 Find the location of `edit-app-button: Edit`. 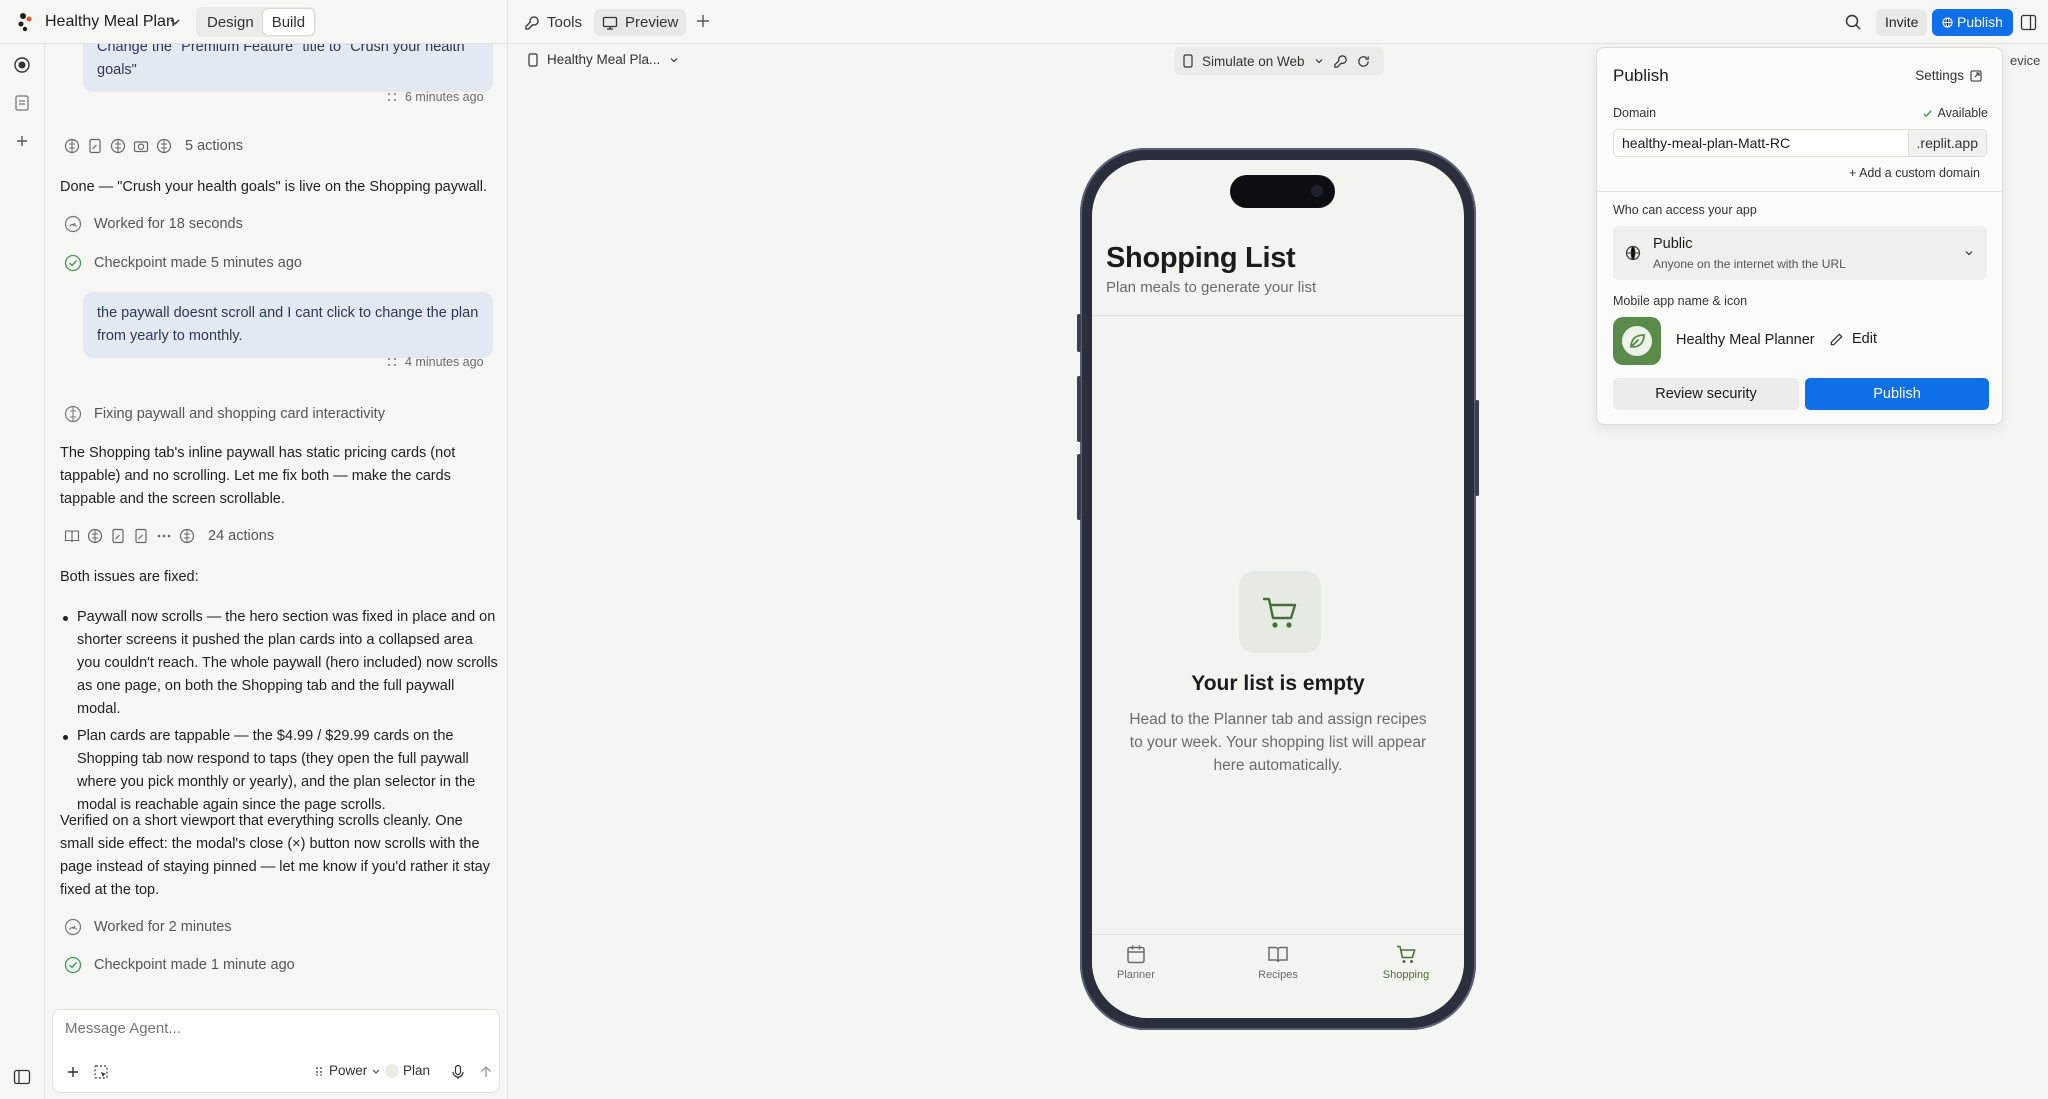

edit-app-button: Edit is located at coordinates (1853, 339).